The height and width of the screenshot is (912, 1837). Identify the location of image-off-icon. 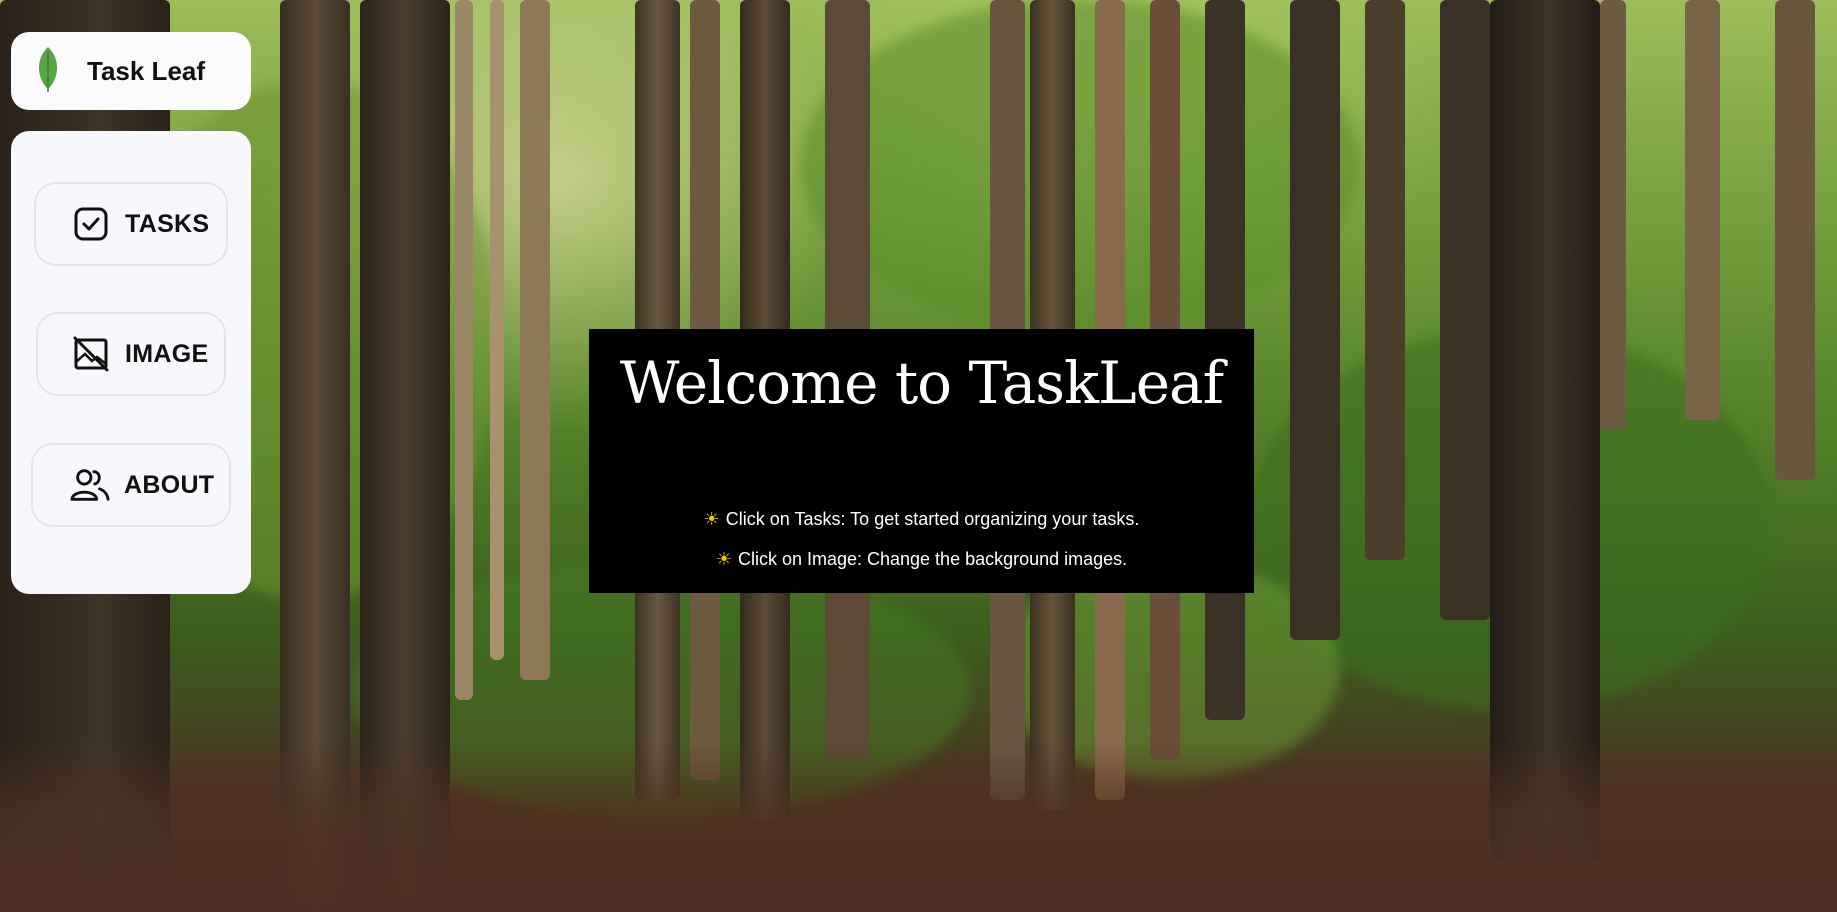
(91, 354).